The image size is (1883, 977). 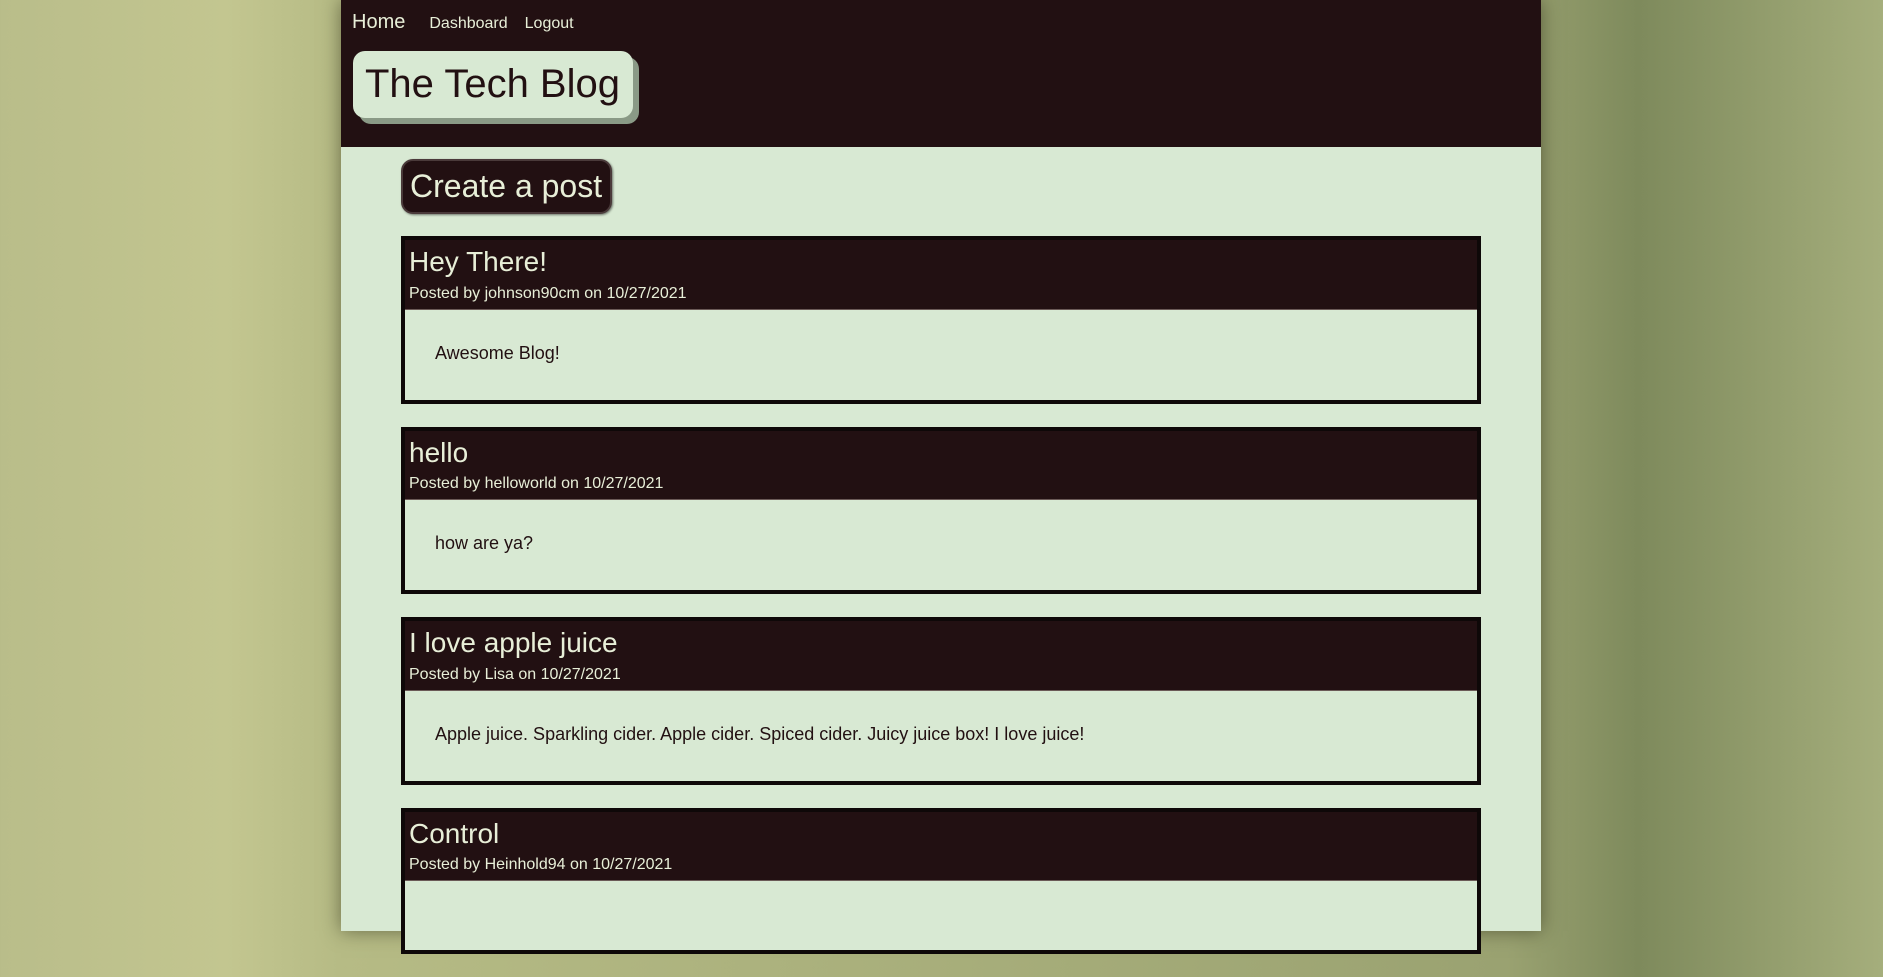 I want to click on nav-dashboard-link: Dashboard, so click(x=468, y=24).